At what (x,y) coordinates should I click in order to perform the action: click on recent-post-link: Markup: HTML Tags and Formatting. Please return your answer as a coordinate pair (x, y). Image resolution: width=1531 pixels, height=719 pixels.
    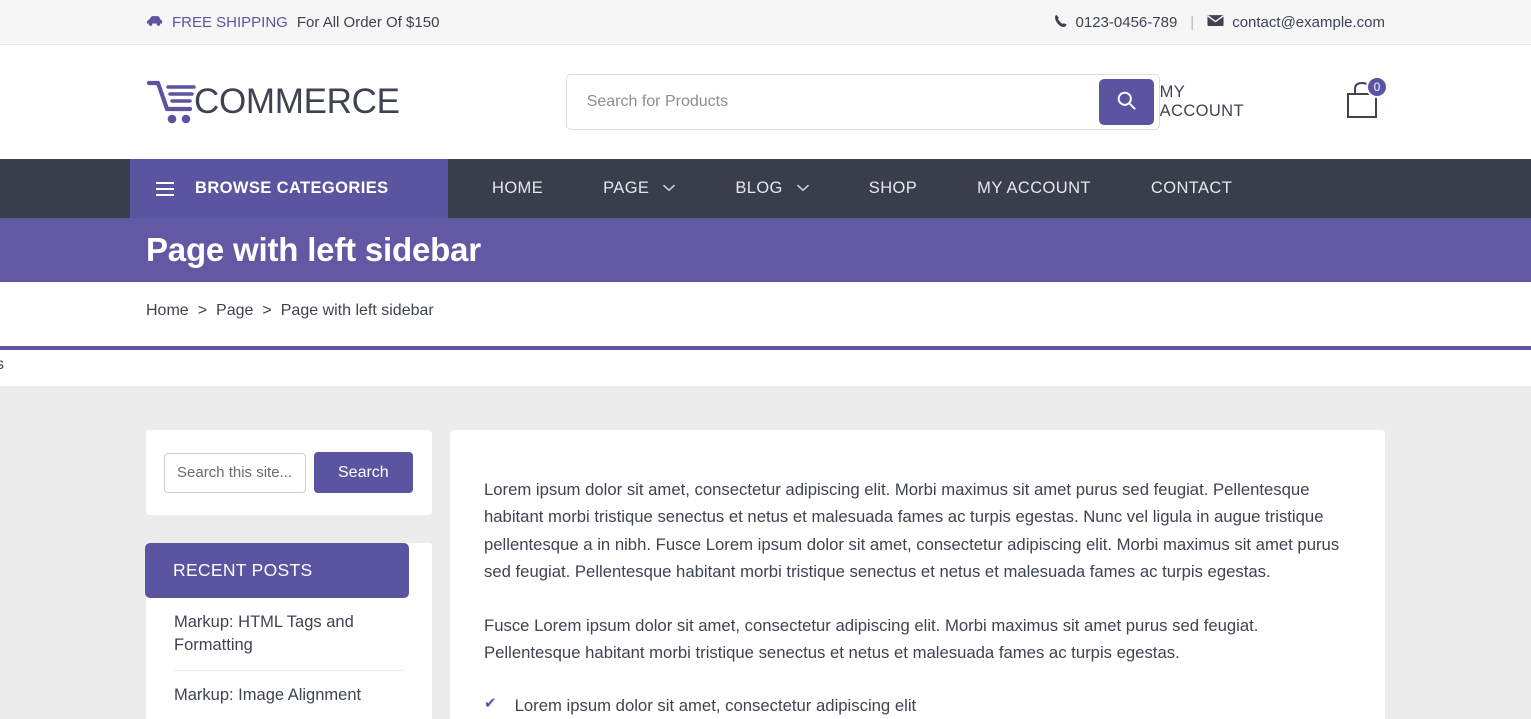
    Looking at the image, I should click on (289, 634).